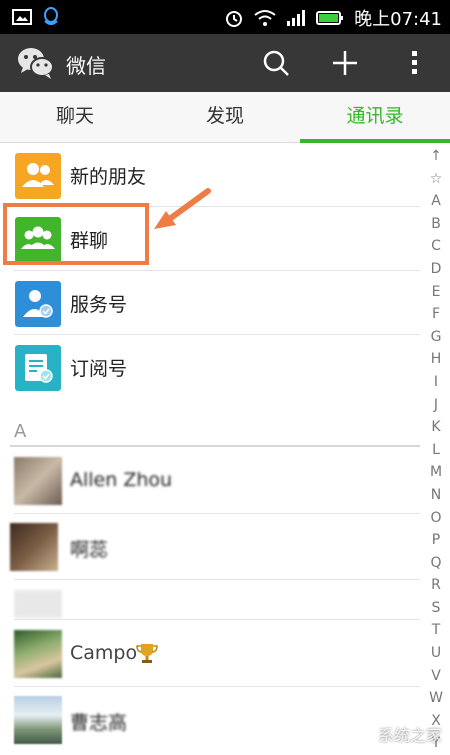  What do you see at coordinates (38, 176) in the screenshot?
I see `user-add-icon` at bounding box center [38, 176].